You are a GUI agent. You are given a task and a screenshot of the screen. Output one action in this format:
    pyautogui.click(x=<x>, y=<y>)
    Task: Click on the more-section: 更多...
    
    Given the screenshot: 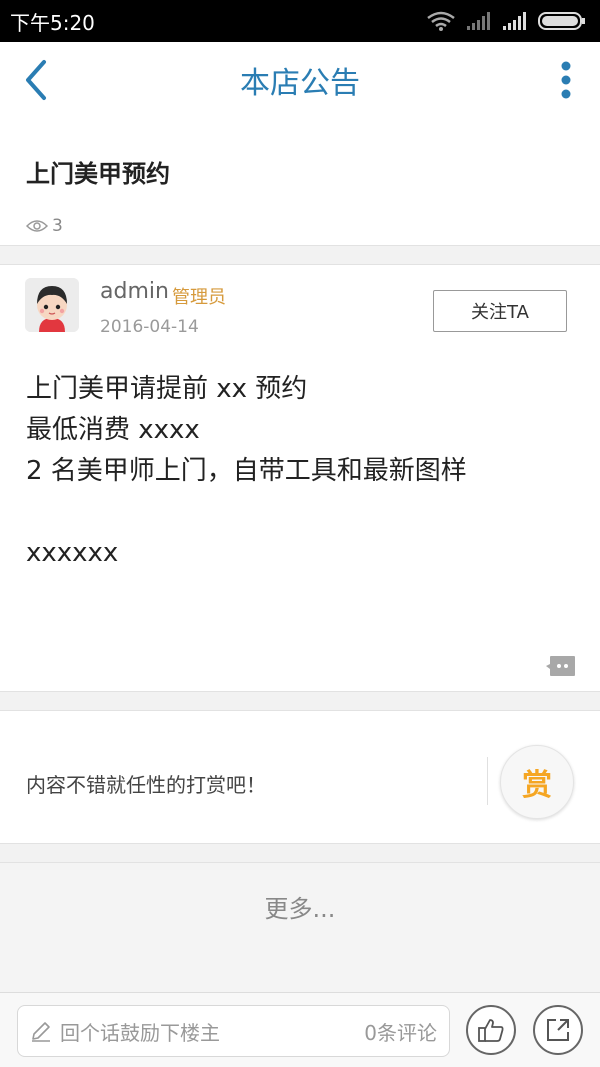 What is the action you would take?
    pyautogui.click(x=300, y=927)
    